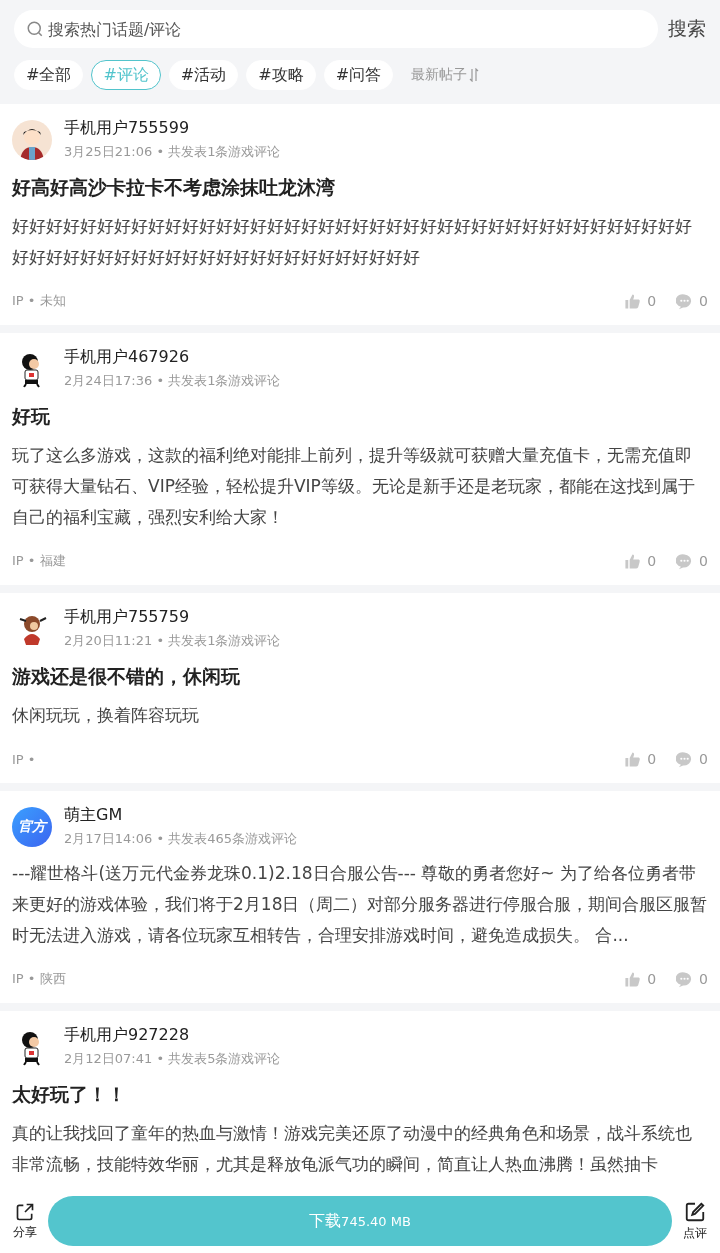 This screenshot has width=720, height=1253. Describe the element at coordinates (106, 715) in the screenshot. I see `post-body: 休闲玩玩，换着阵容玩玩` at that location.